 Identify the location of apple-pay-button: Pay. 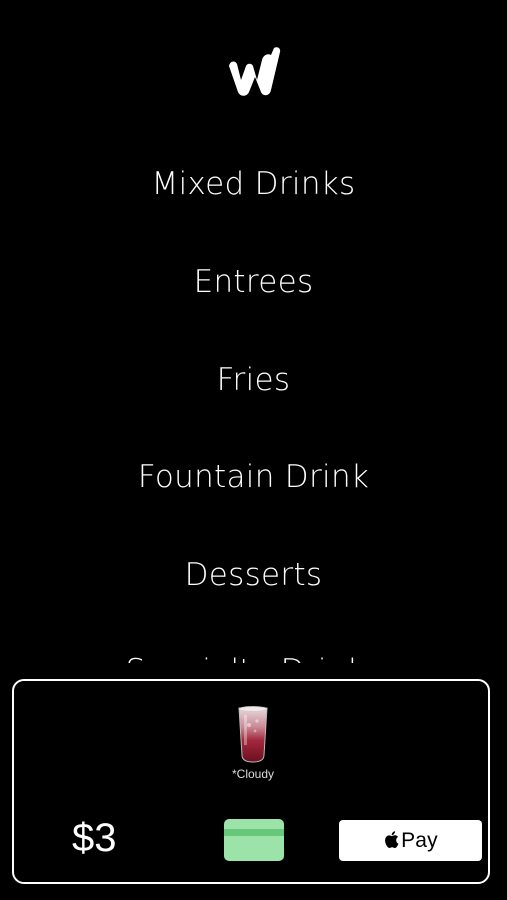
(410, 840).